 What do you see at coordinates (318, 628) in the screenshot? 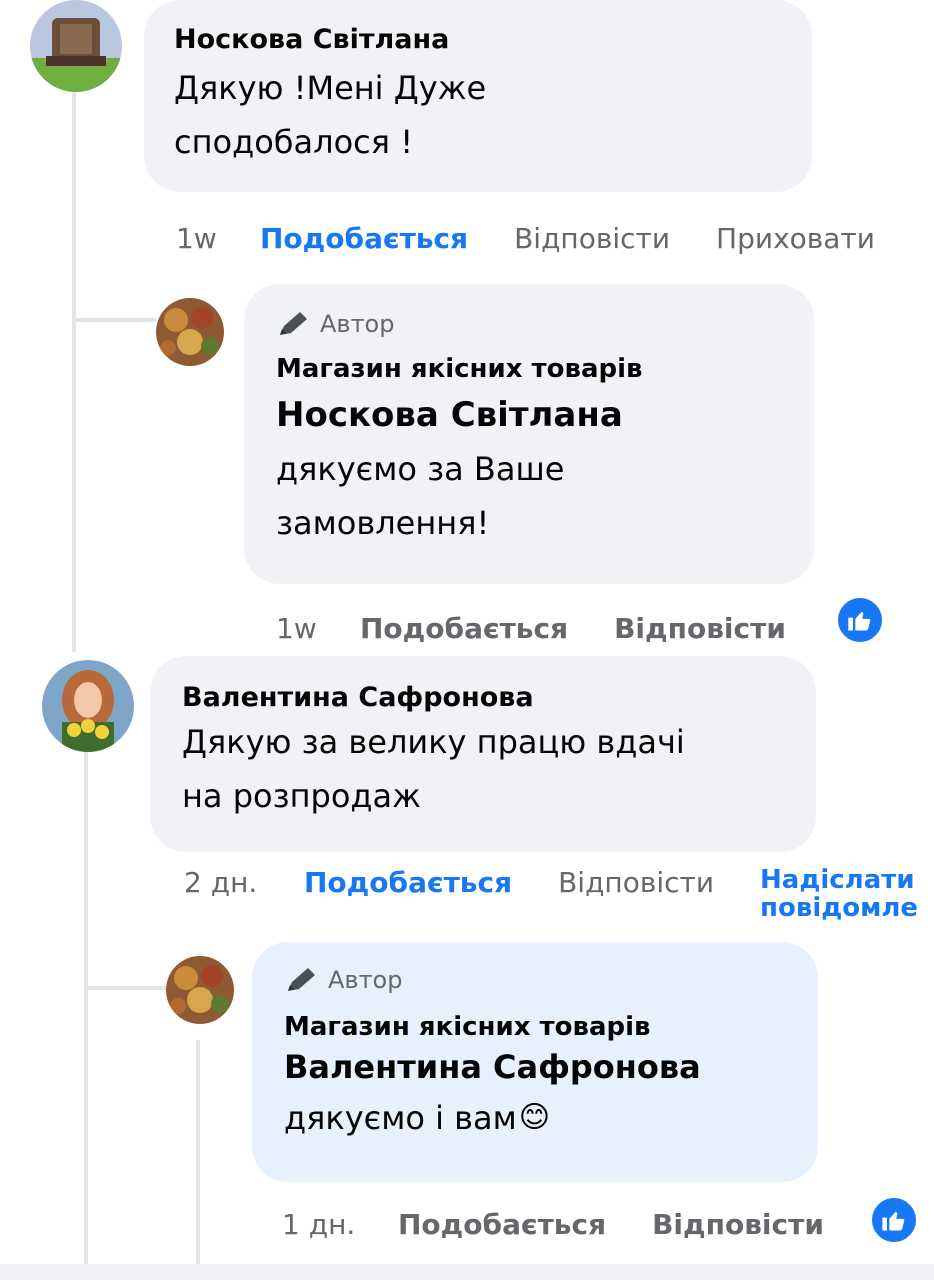
I see `reply-time: 1w` at bounding box center [318, 628].